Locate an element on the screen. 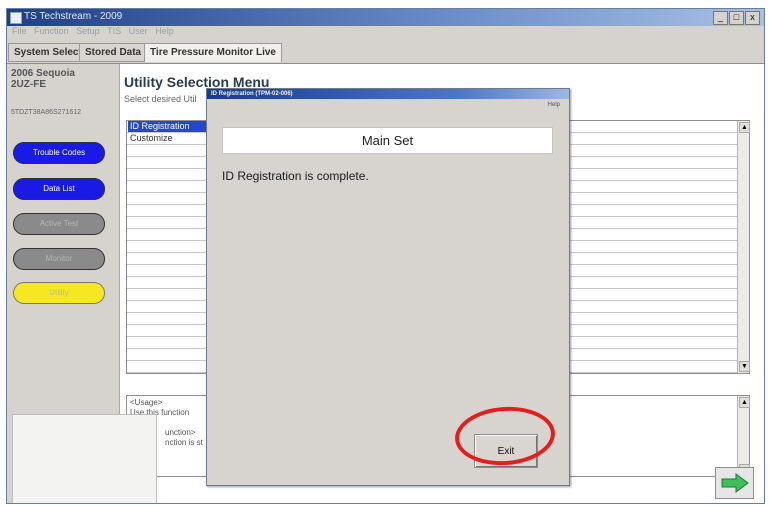  list-scrollbar: ▲ ▼ is located at coordinates (743, 247).